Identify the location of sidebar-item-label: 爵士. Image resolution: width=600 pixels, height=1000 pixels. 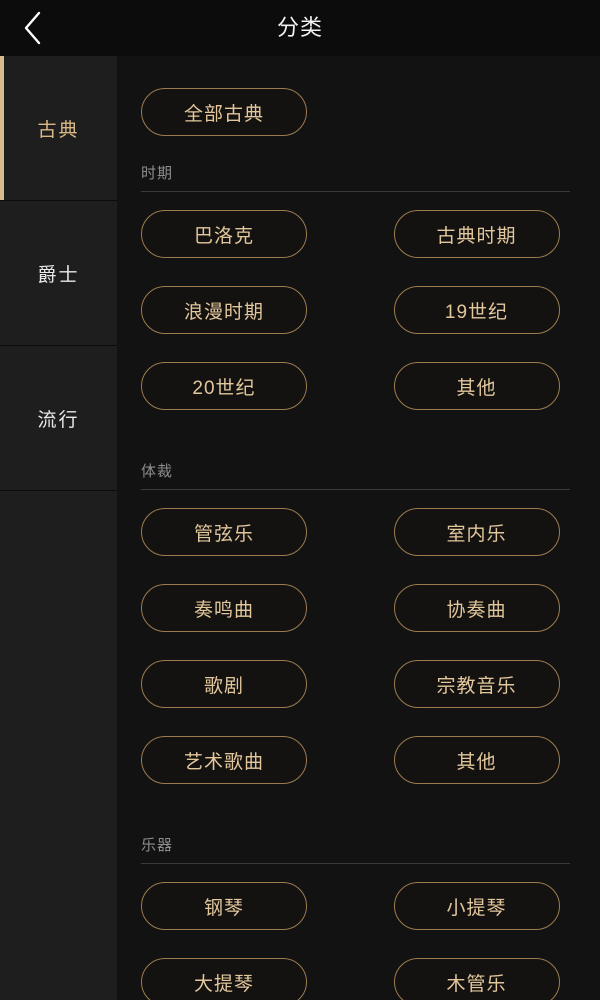
(58, 275).